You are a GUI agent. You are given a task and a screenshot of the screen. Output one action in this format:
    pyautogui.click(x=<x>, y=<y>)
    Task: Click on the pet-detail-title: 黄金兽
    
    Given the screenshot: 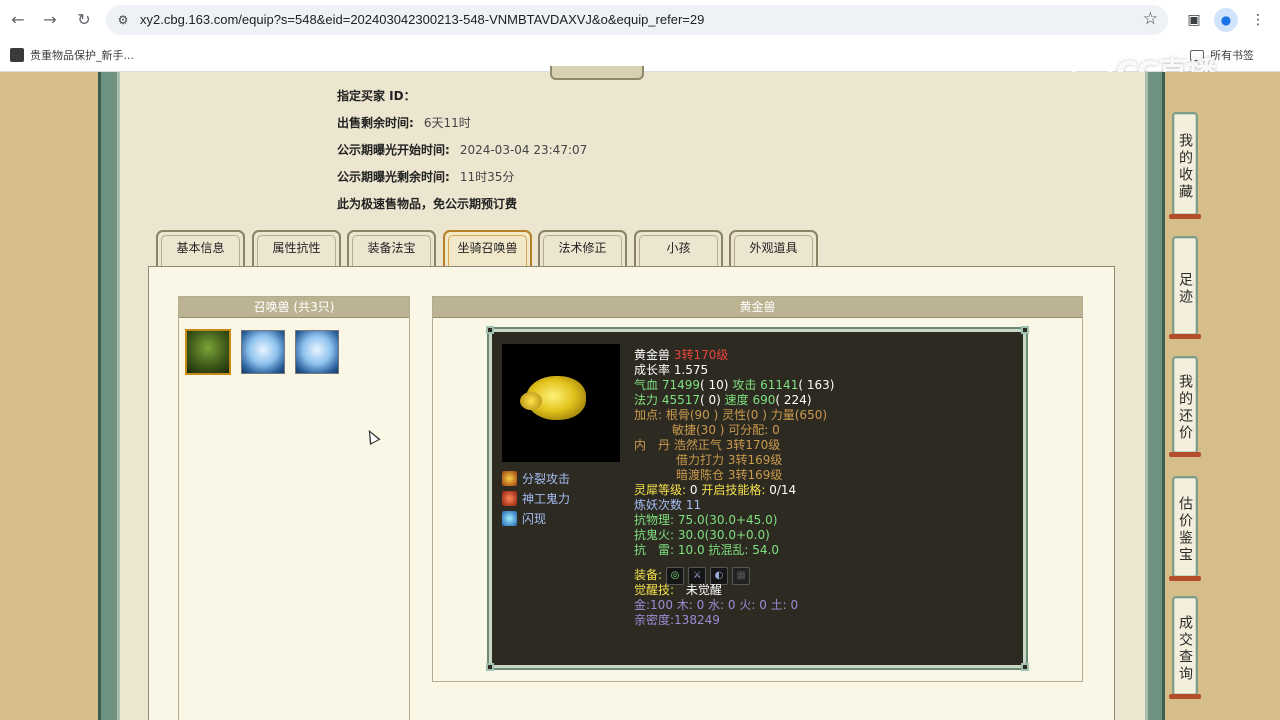 What is the action you would take?
    pyautogui.click(x=757, y=307)
    